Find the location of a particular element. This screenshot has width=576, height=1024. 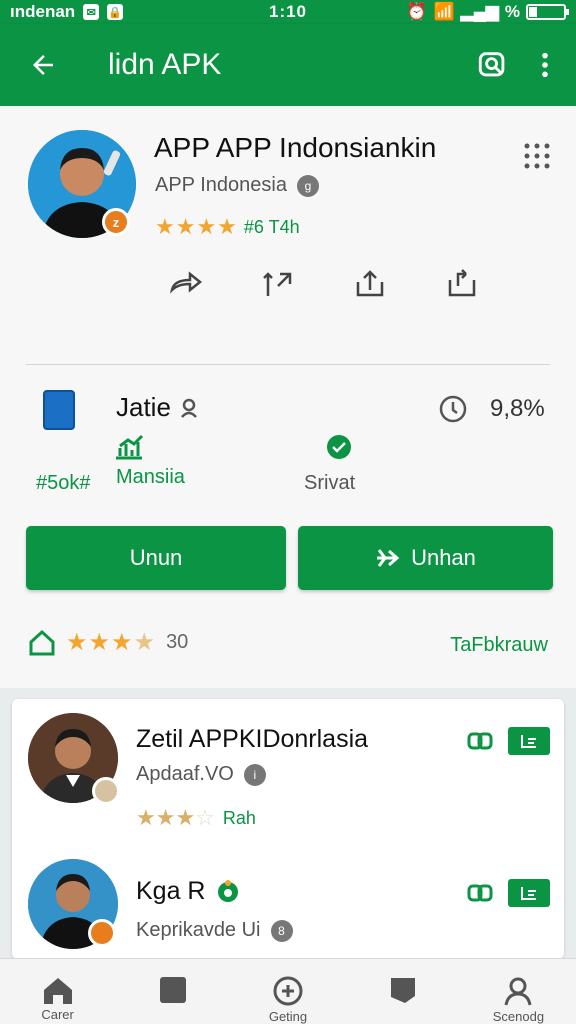

primary-button: Unun is located at coordinates (156, 558).